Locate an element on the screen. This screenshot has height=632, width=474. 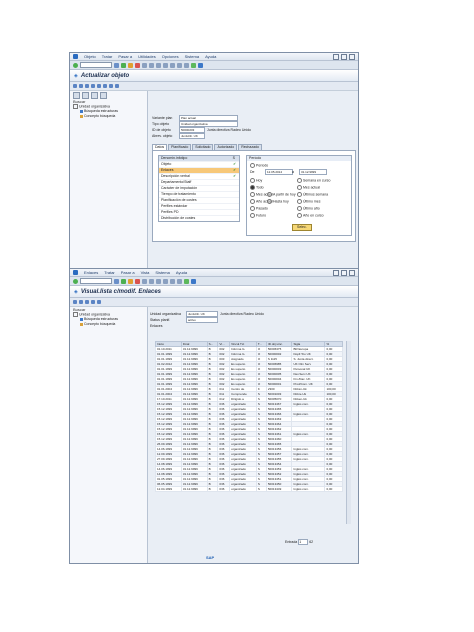
delimit-icon is located at coordinates (99, 86).